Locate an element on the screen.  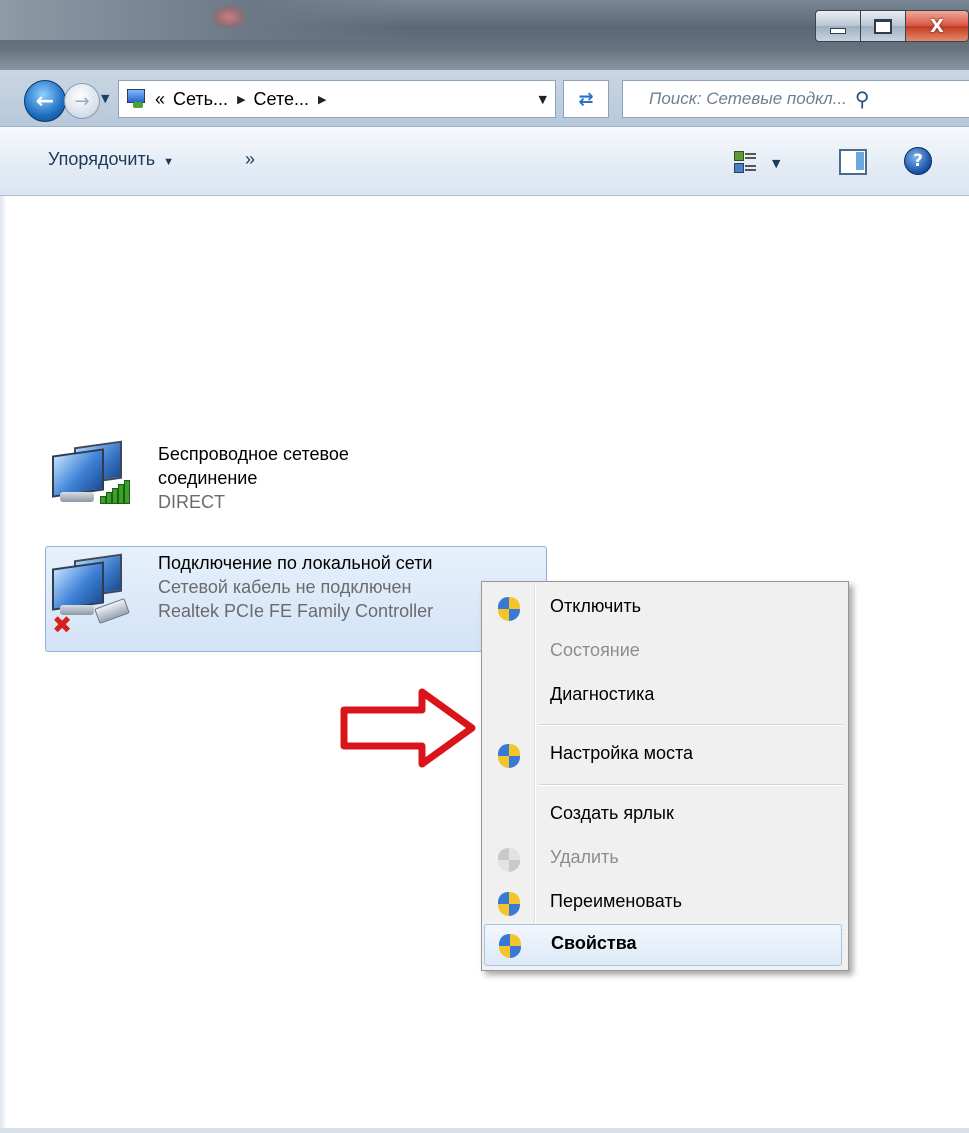
menu-item-label: Диагностика is located at coordinates (602, 694).